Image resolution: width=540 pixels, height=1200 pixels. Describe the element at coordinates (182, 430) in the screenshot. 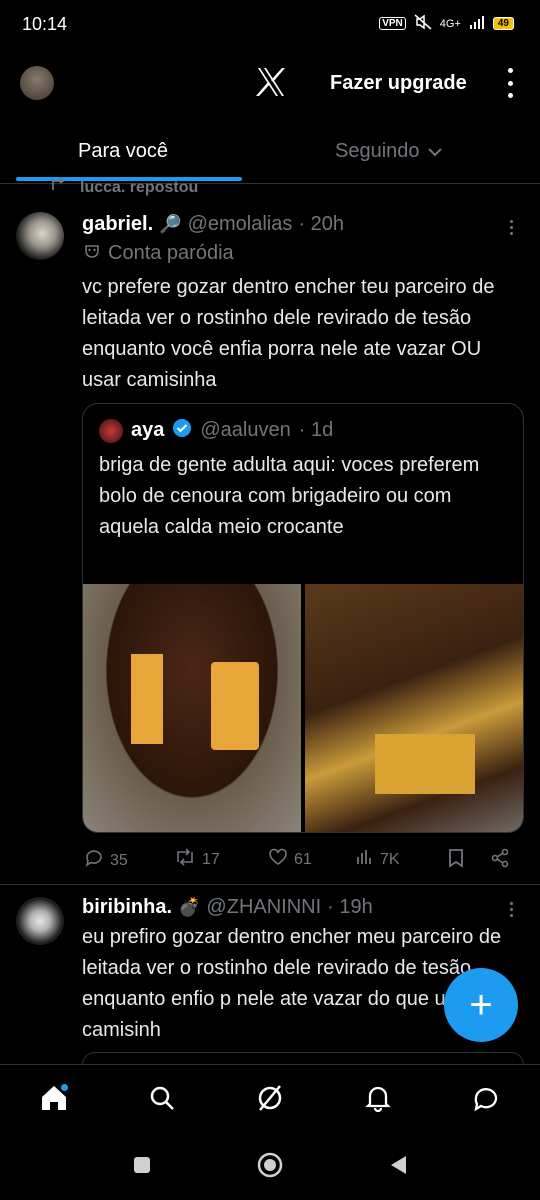

I see `verified-icon` at that location.